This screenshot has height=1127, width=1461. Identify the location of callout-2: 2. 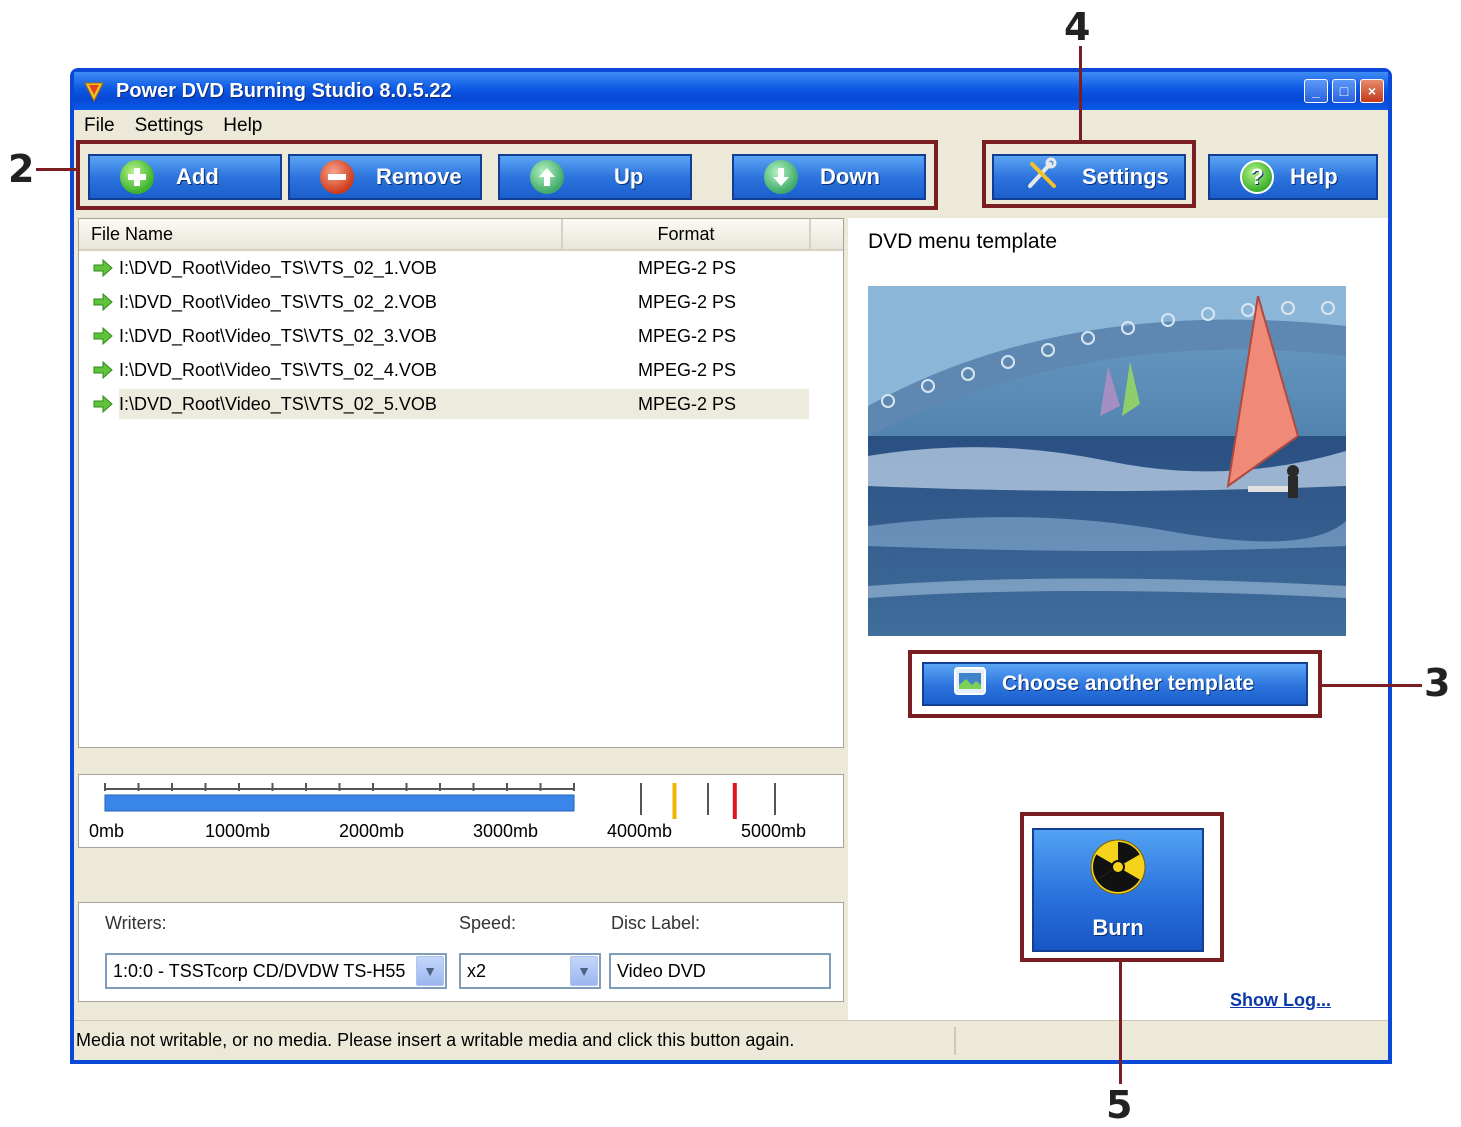
(21, 169).